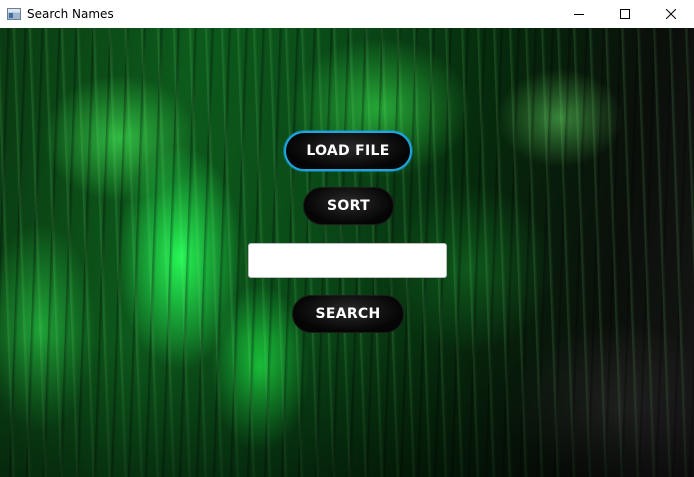 This screenshot has width=694, height=477. I want to click on minimize-icon, so click(579, 14).